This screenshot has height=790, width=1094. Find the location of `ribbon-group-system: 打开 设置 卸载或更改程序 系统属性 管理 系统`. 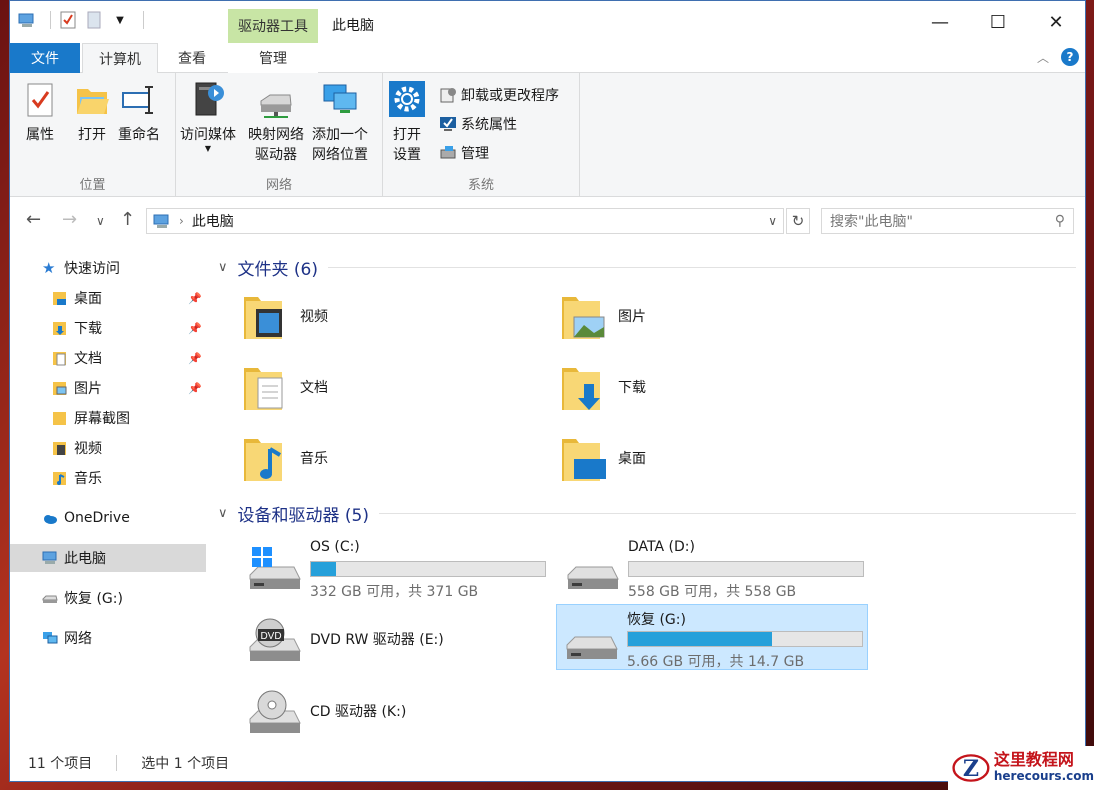

ribbon-group-system: 打开 设置 卸载或更改程序 系统属性 管理 系统 is located at coordinates (481, 135).